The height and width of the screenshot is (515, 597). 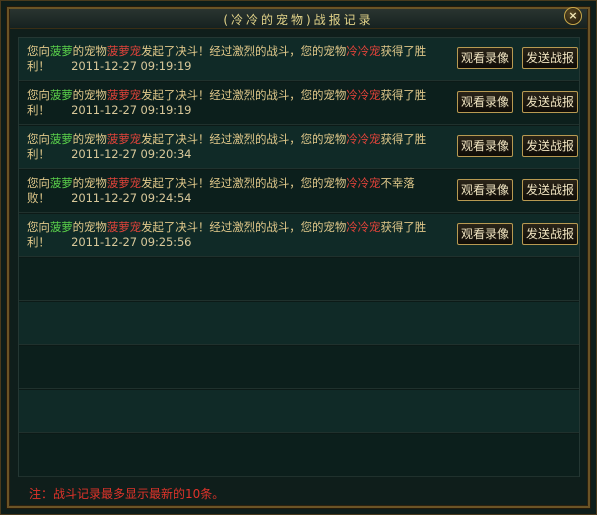 I want to click on record-timestamp: 2011-12-27 09:20:34, so click(x=131, y=154).